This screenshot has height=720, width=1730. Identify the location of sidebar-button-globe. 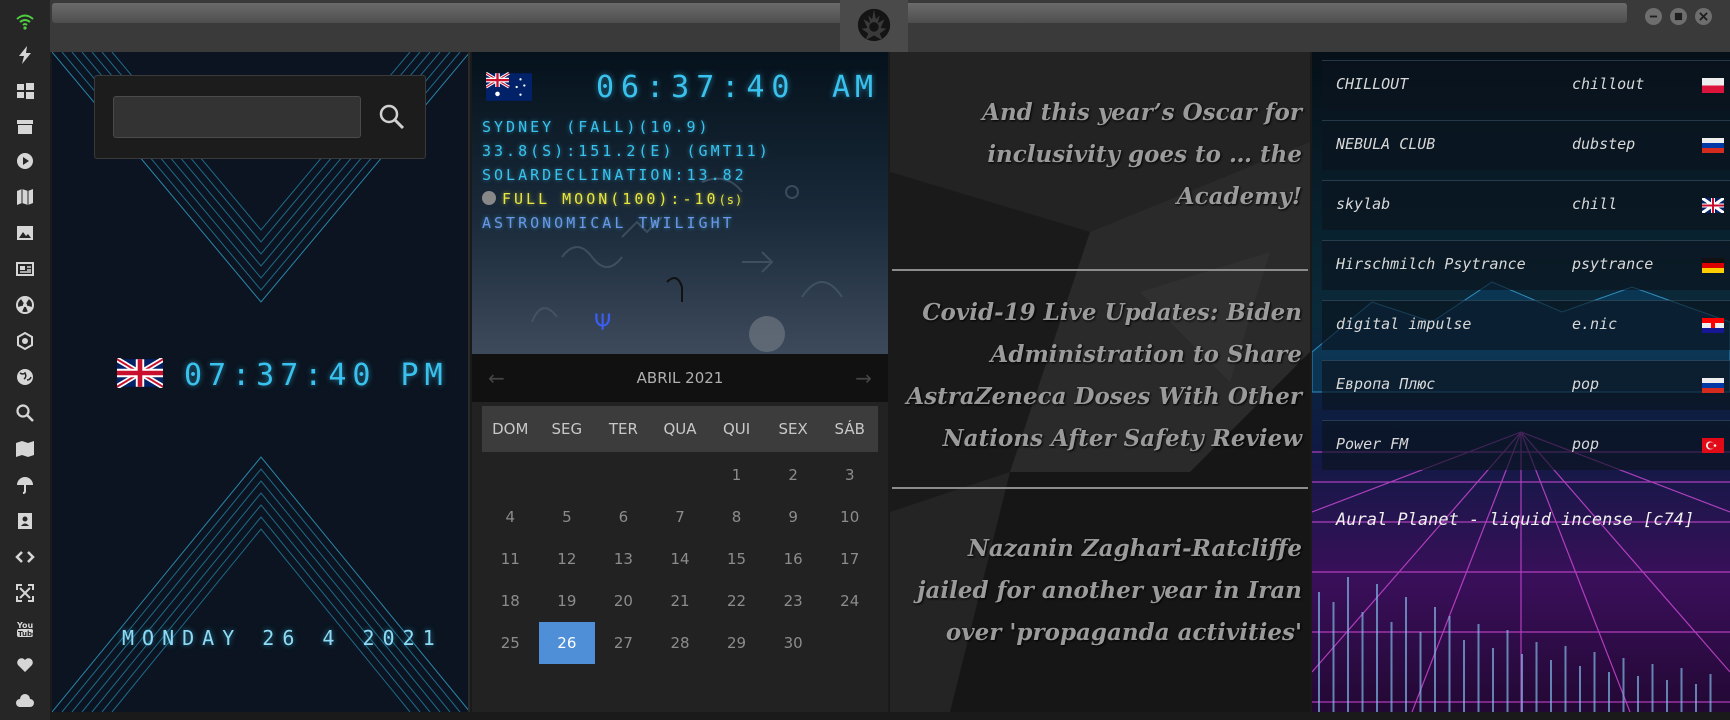
(25, 377).